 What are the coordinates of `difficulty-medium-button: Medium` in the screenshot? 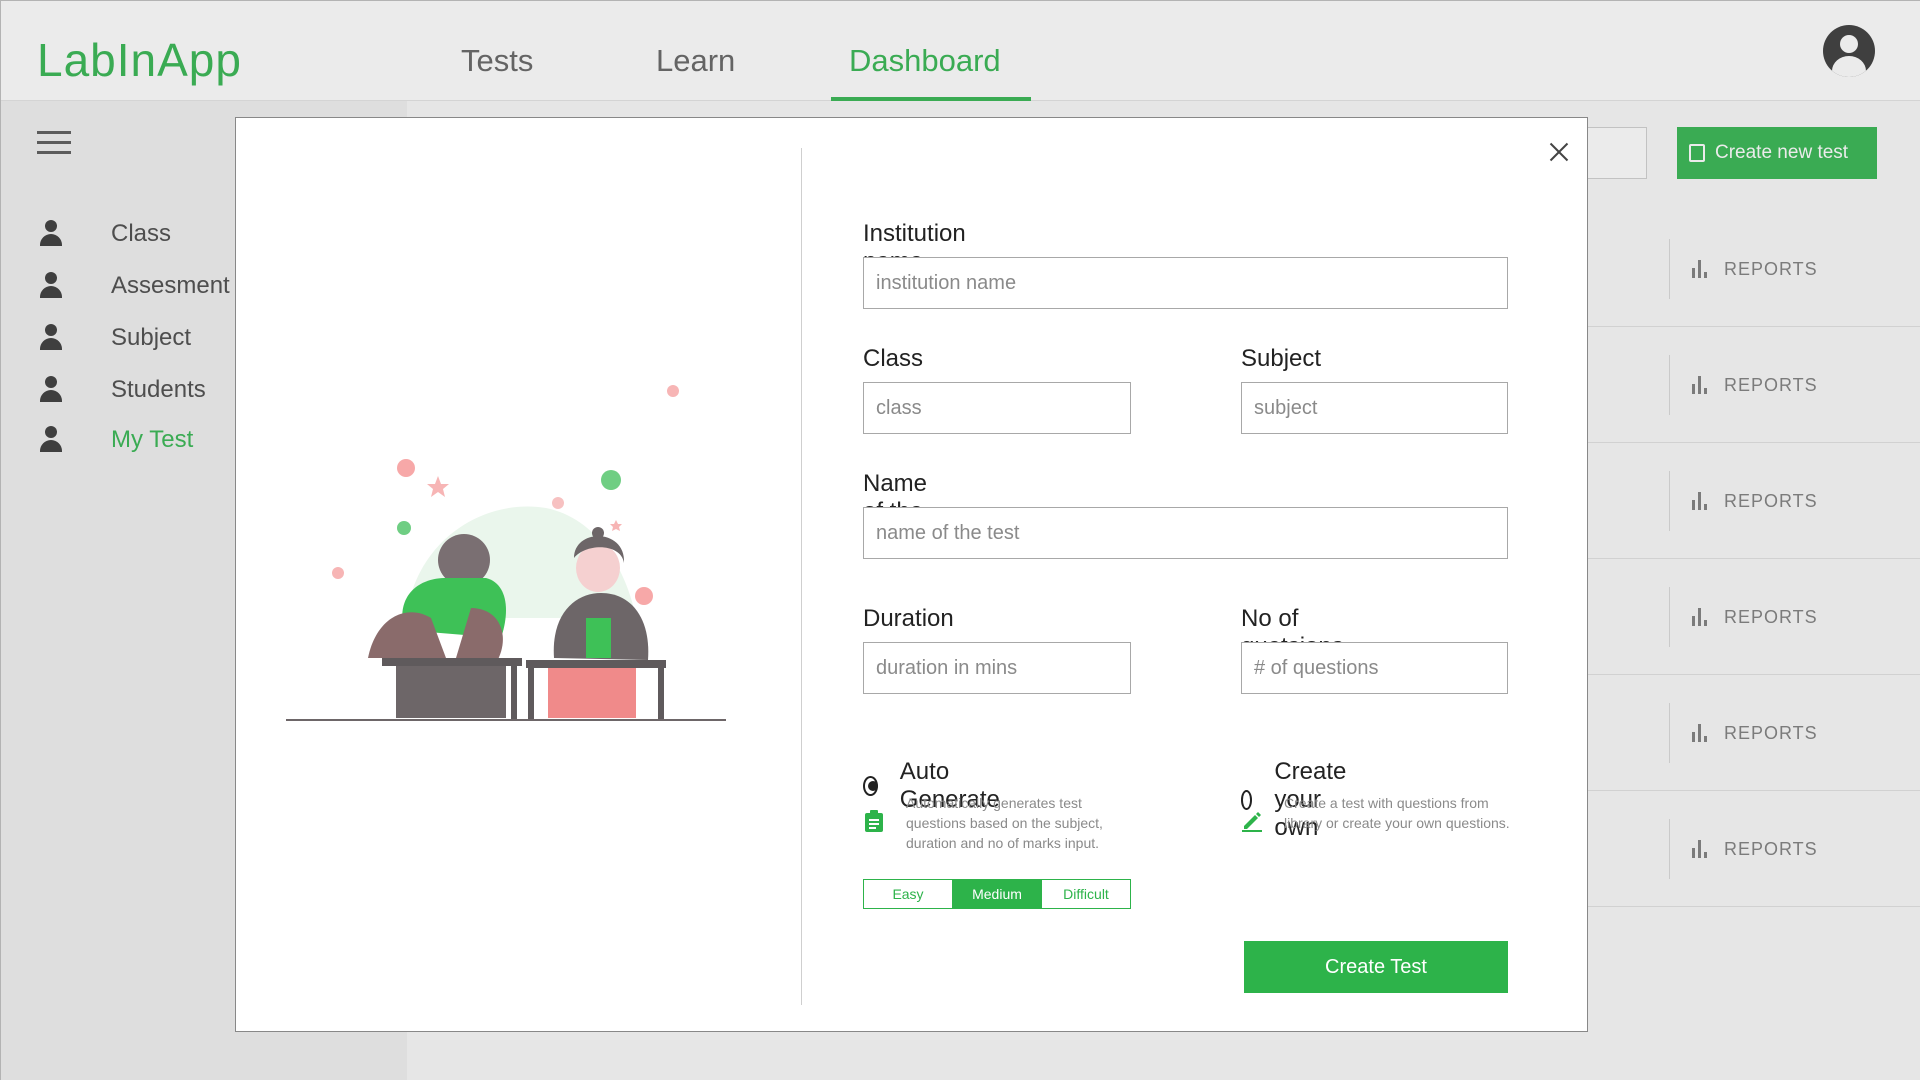 It's located at (997, 894).